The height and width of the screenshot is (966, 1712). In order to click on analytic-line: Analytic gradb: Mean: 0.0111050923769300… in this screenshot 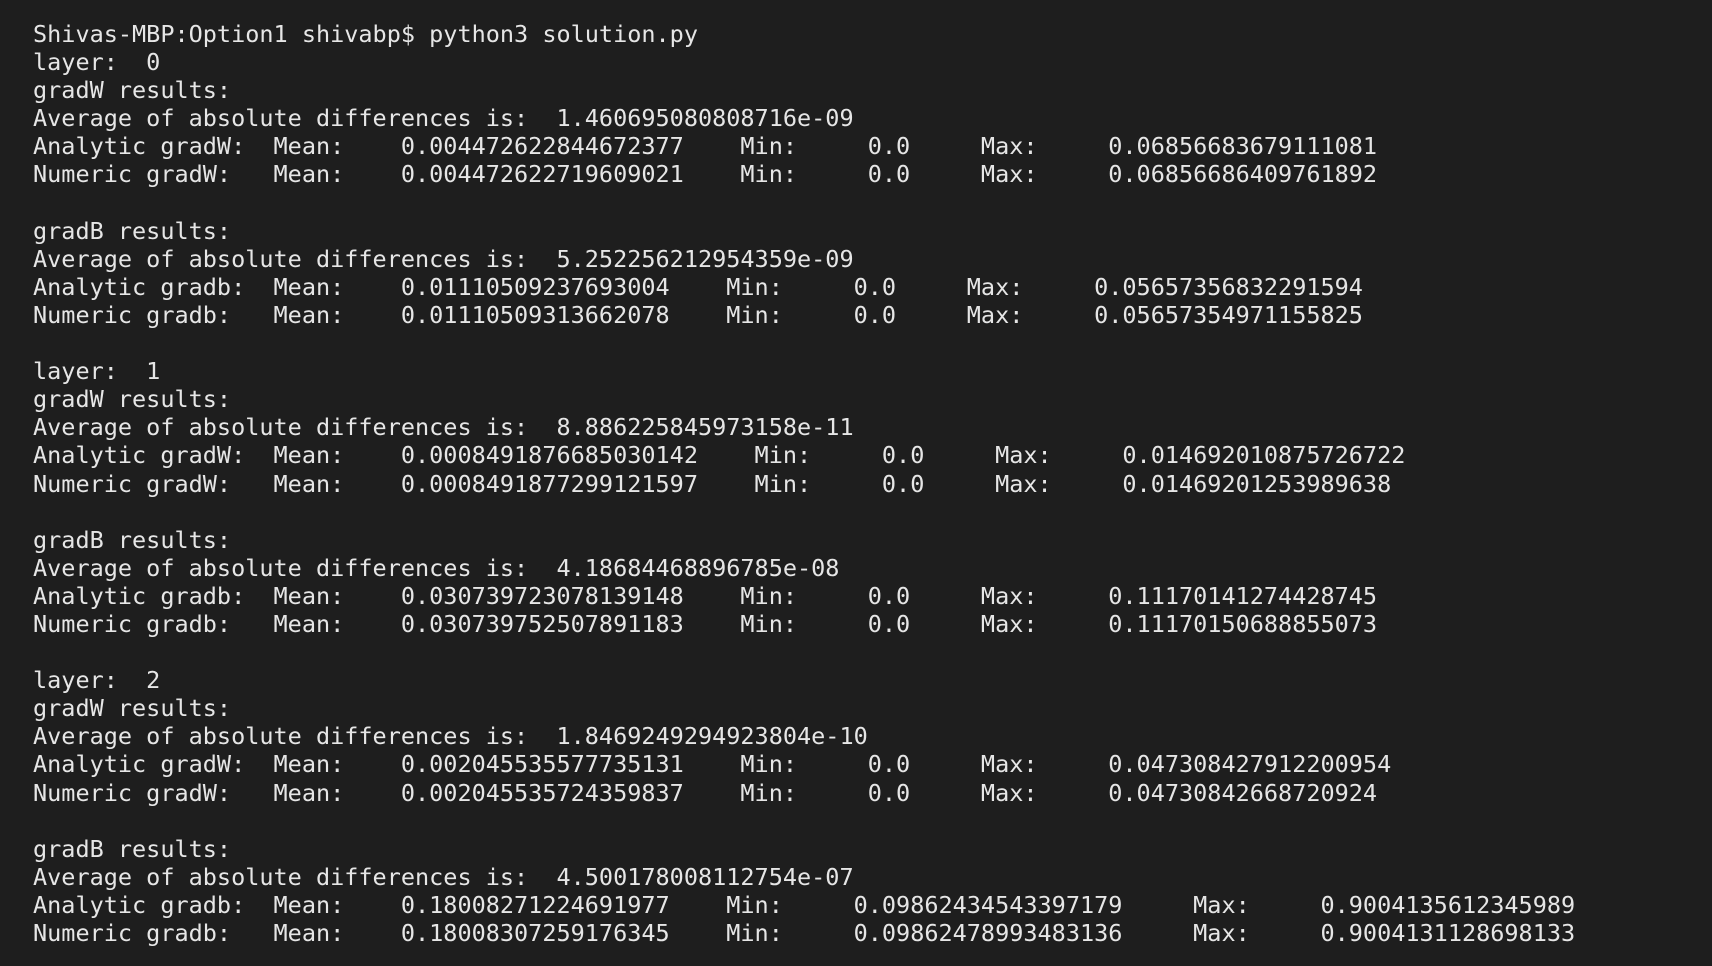, I will do `click(698, 286)`.